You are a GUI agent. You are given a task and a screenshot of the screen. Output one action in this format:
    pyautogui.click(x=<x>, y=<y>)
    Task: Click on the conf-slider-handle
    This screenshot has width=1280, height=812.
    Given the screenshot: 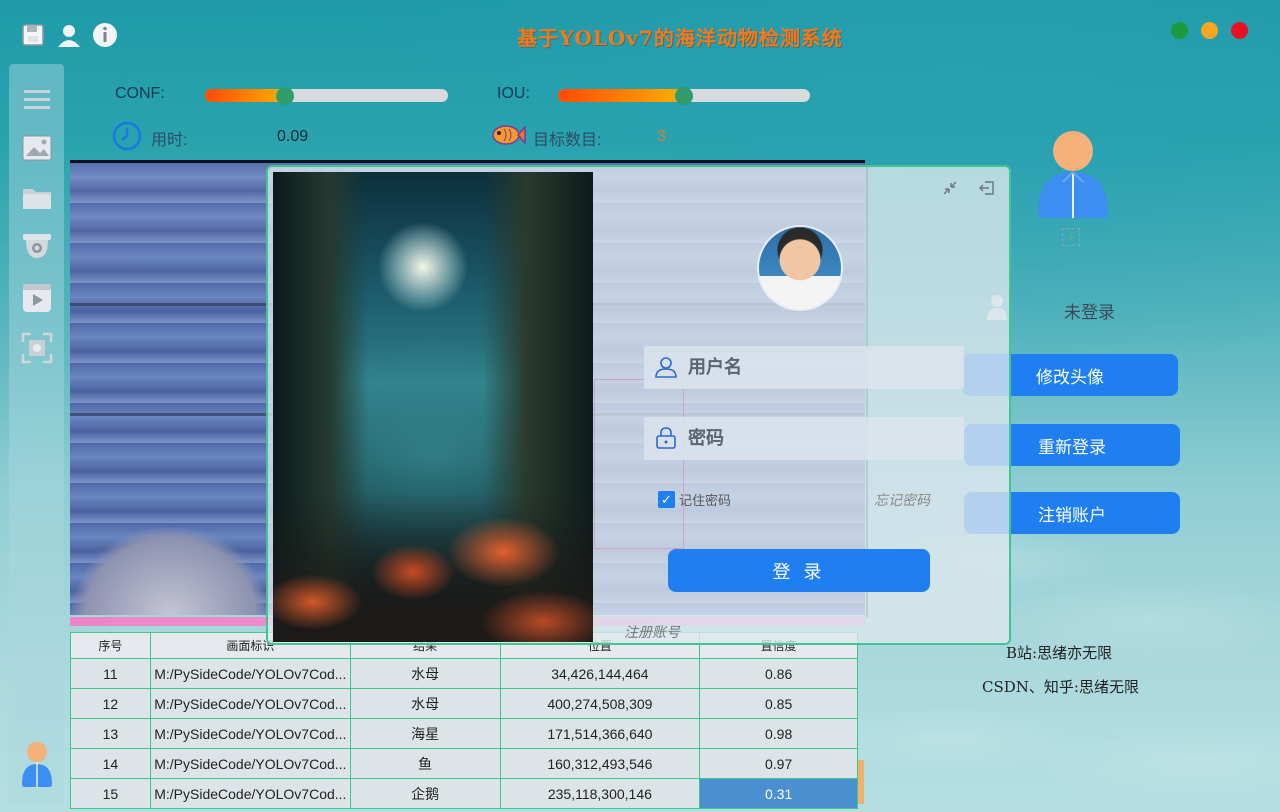 What is the action you would take?
    pyautogui.click(x=285, y=96)
    